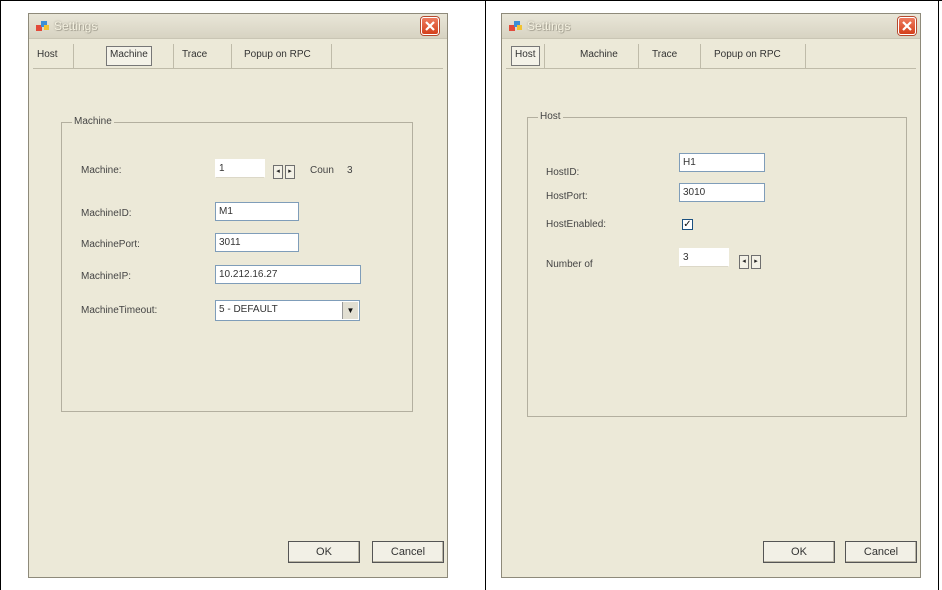 This screenshot has width=942, height=590. Describe the element at coordinates (563, 172) in the screenshot. I see `host-id-label: HostID:` at that location.